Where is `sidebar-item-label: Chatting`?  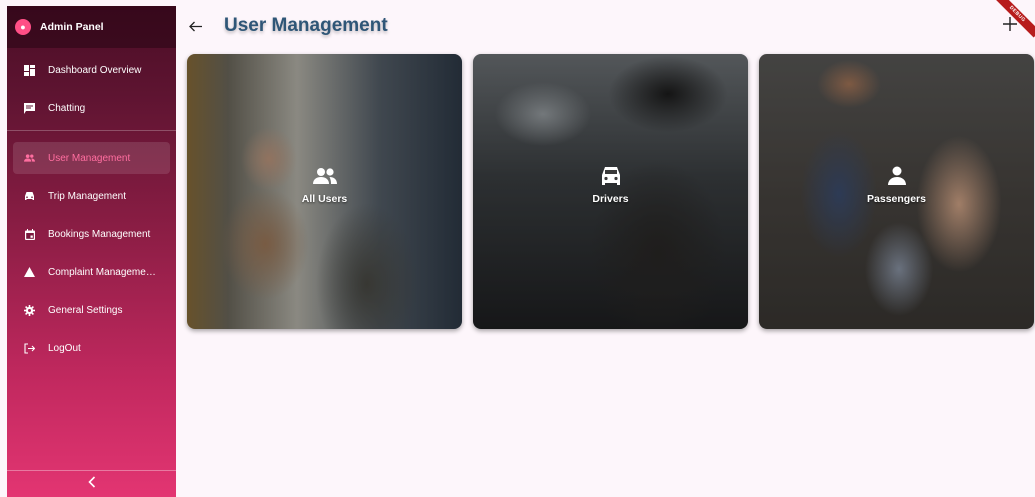 sidebar-item-label: Chatting is located at coordinates (67, 108).